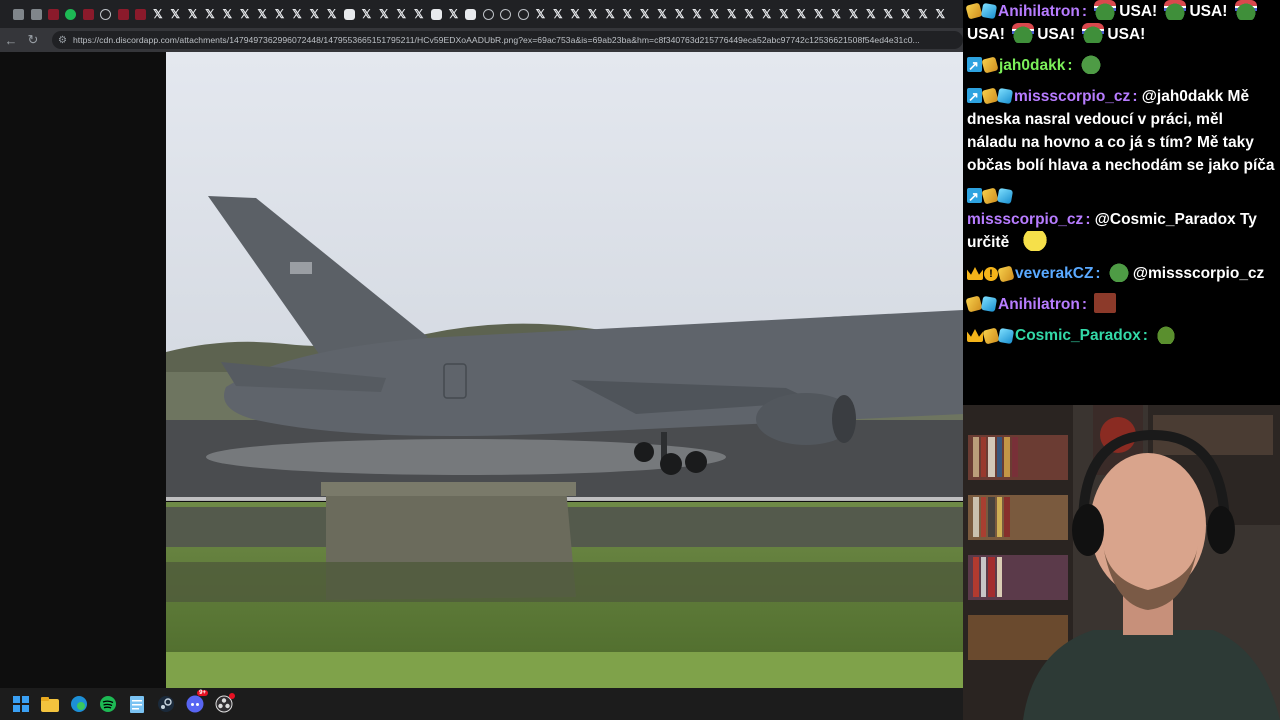 The width and height of the screenshot is (1280, 720). What do you see at coordinates (11, 40) in the screenshot?
I see `arrow-left-icon: ←` at bounding box center [11, 40].